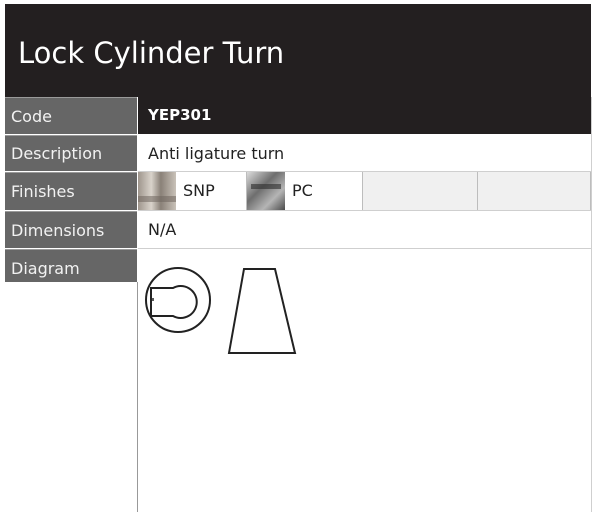 The height and width of the screenshot is (512, 598). I want to click on diagram-label: Diagram, so click(71, 265).